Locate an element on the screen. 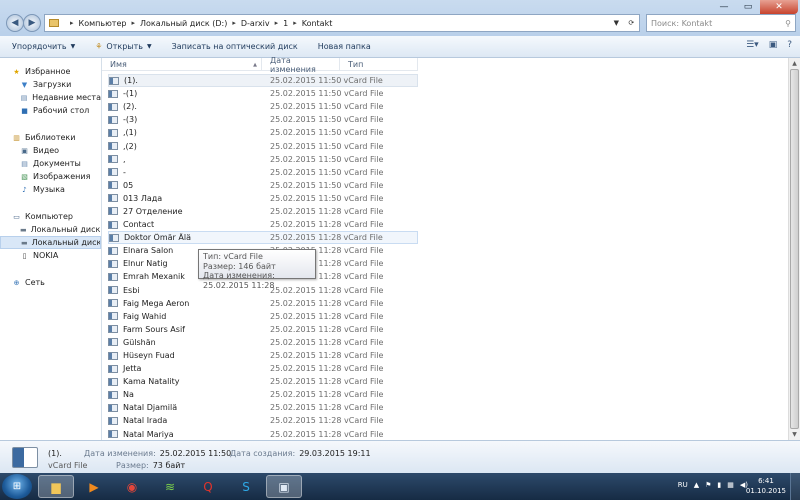 This screenshot has width=800, height=500. system-tray: RU ▲ ⚑ ▮ ▦ ◀) is located at coordinates (713, 485).